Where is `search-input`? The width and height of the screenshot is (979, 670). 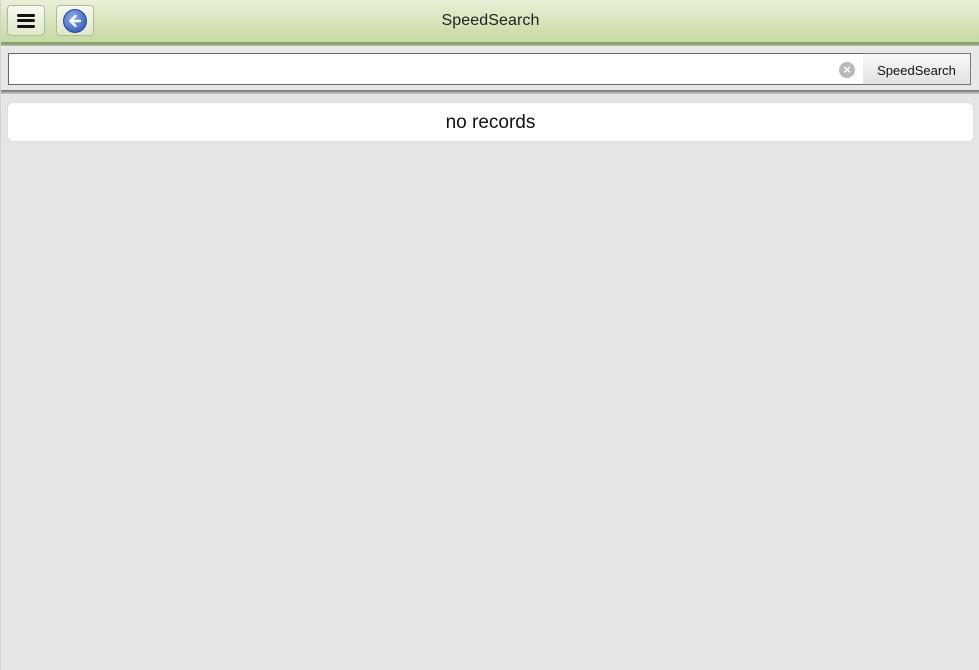
search-input is located at coordinates (436, 69).